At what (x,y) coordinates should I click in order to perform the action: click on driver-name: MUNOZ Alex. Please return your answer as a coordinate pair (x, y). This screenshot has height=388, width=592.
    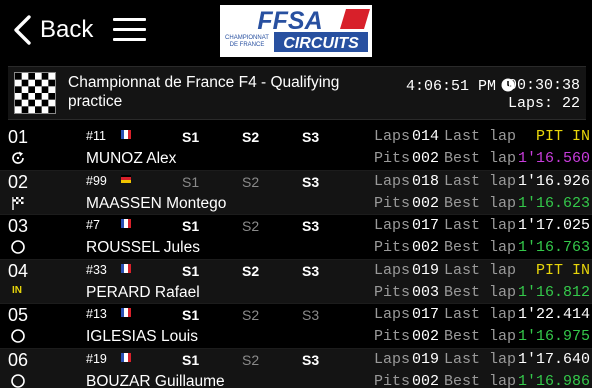
    Looking at the image, I should click on (131, 158).